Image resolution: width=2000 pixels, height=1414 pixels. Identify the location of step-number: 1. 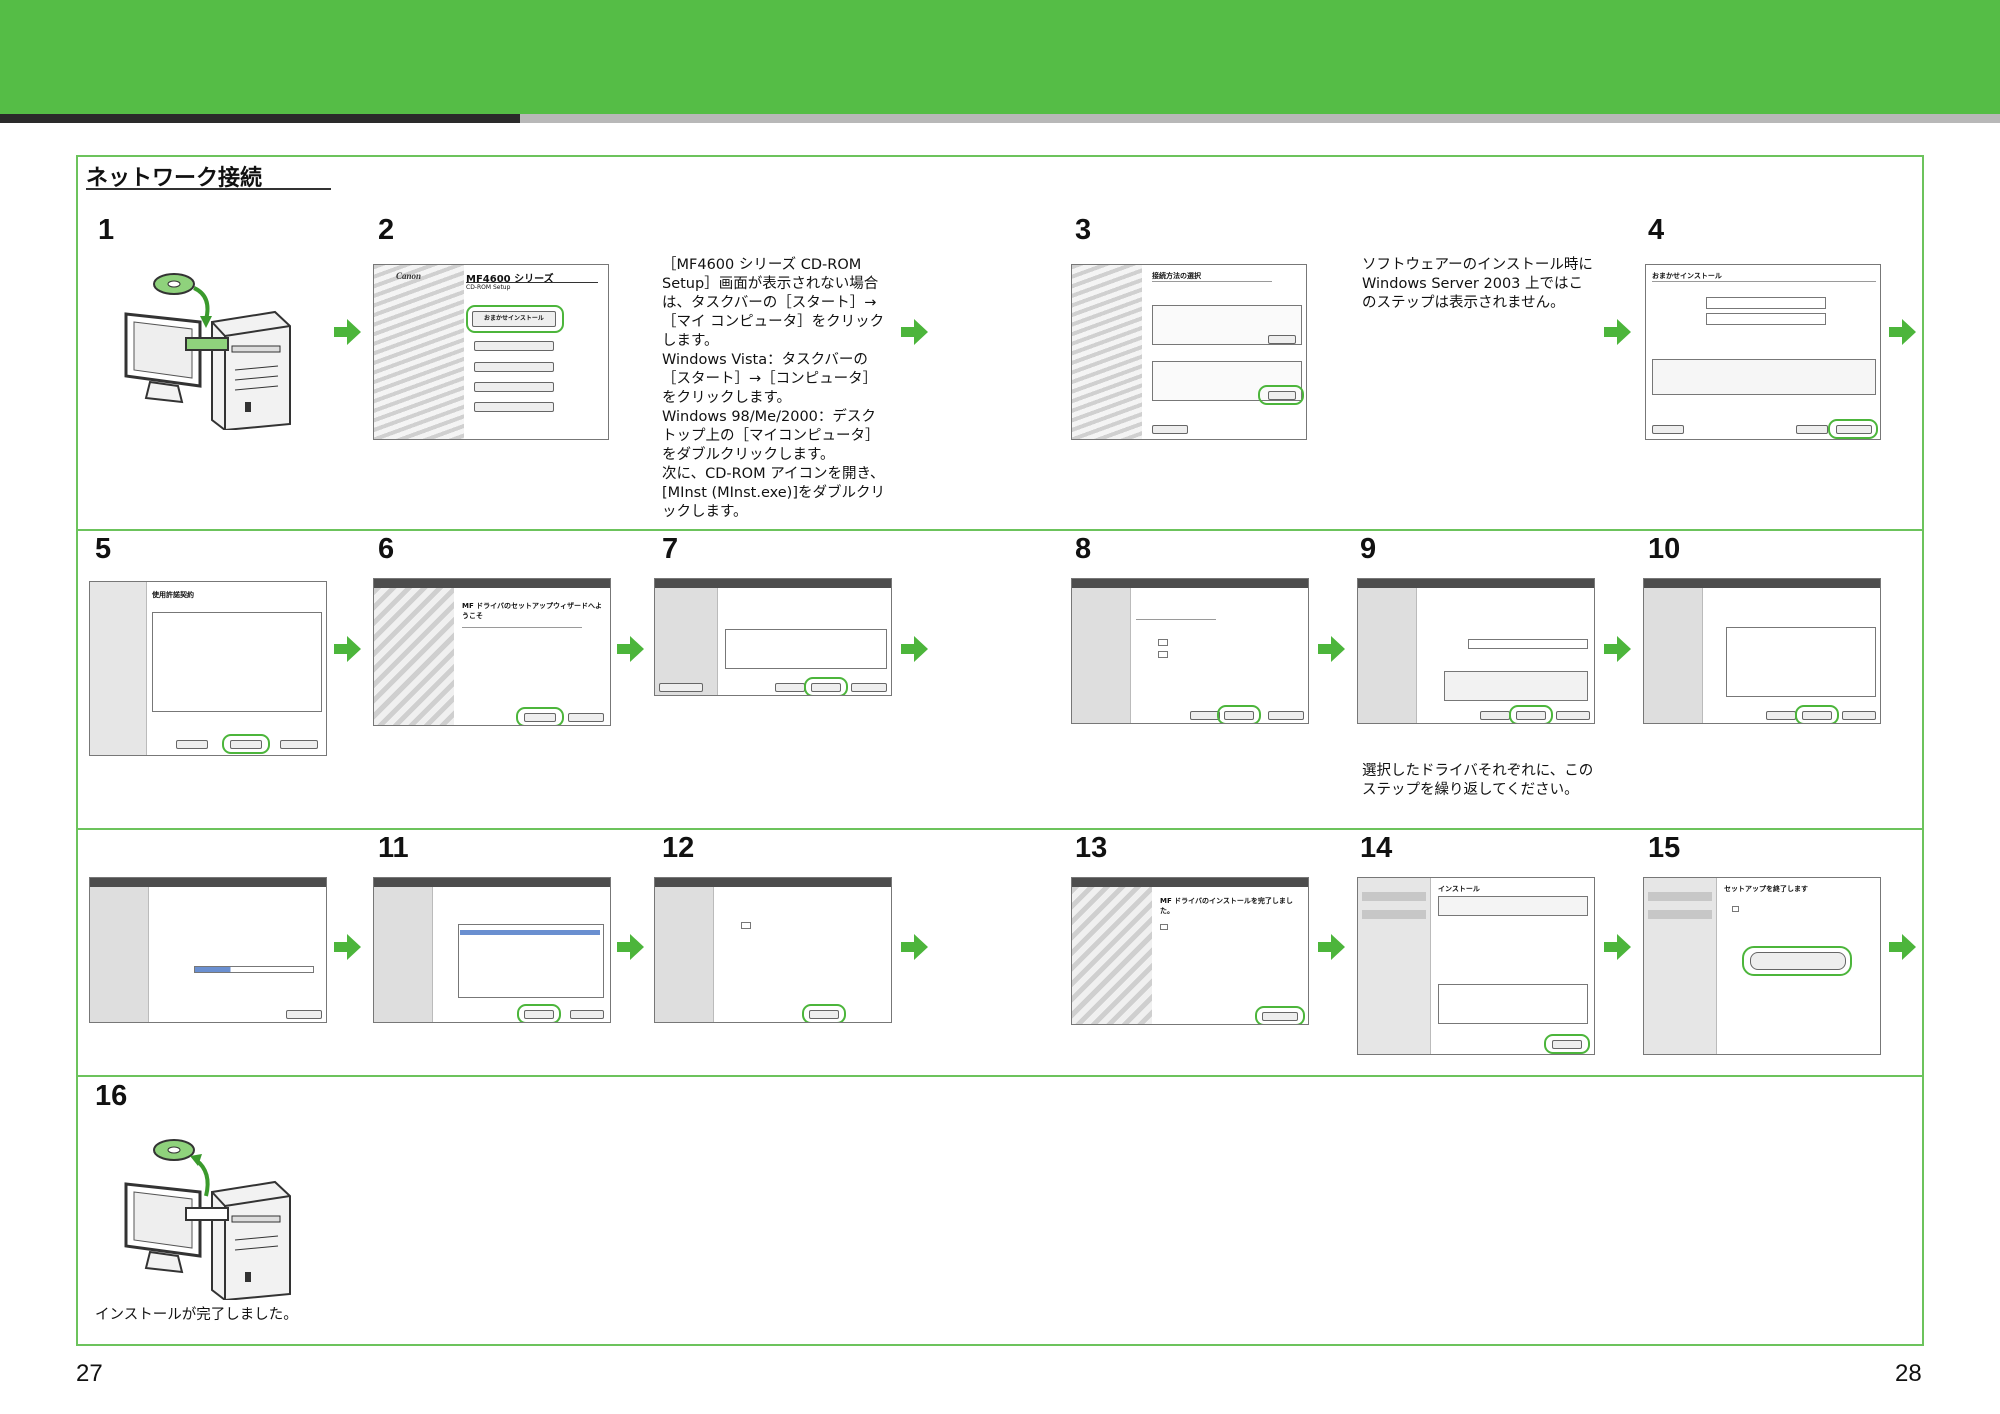
(106, 230).